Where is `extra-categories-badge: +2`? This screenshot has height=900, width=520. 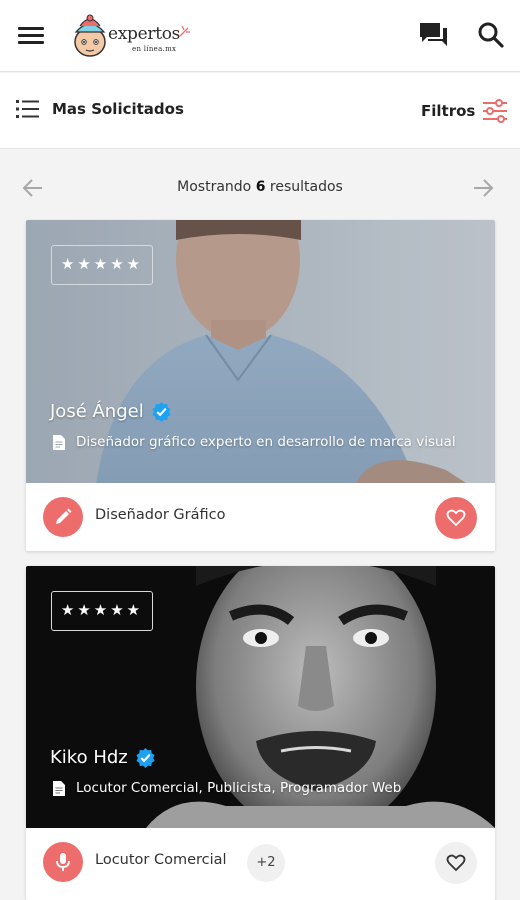 extra-categories-badge: +2 is located at coordinates (266, 863).